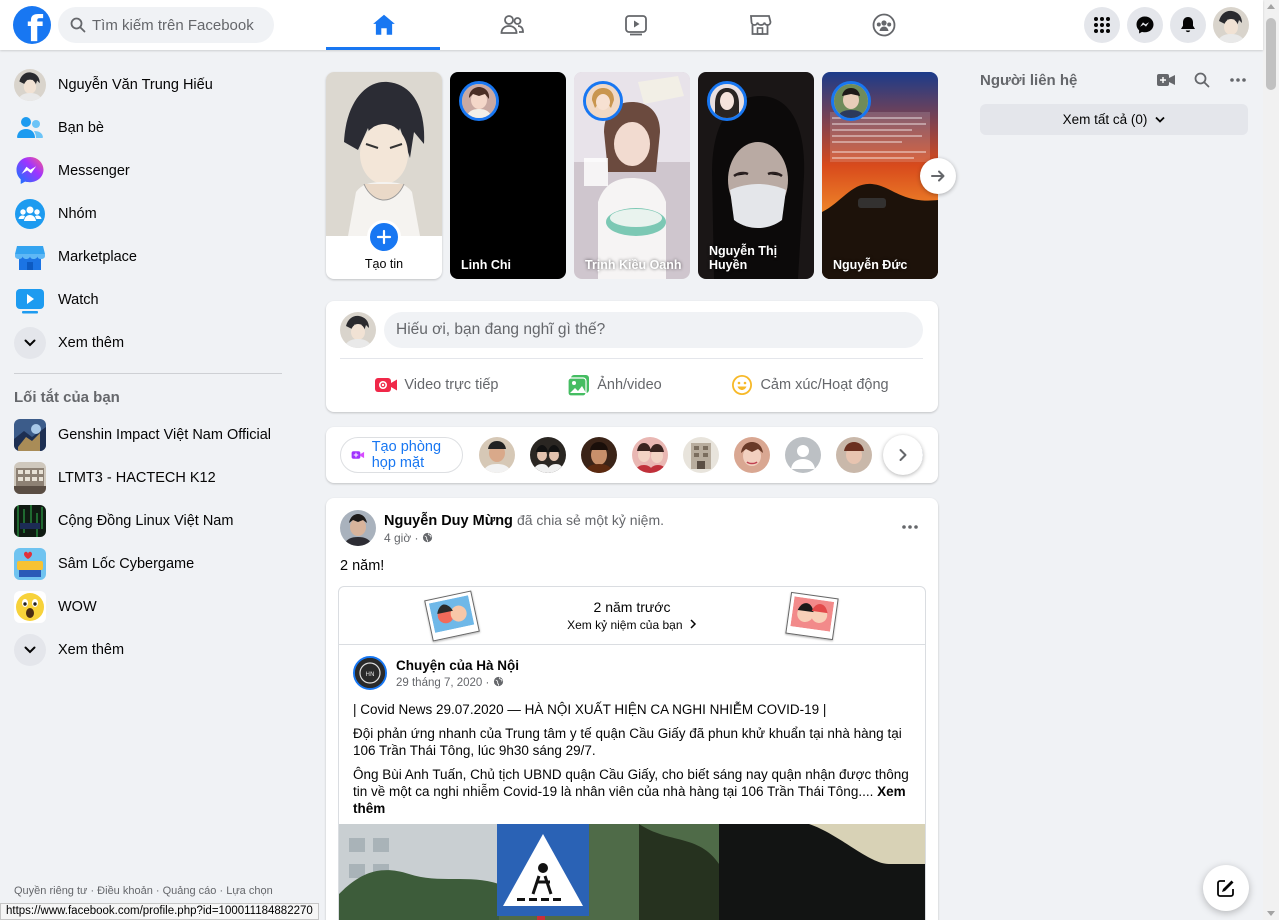 The width and height of the screenshot is (1279, 920). Describe the element at coordinates (632, 625) in the screenshot. I see `memory-link: Xem kỷ niệm của bạn` at that location.